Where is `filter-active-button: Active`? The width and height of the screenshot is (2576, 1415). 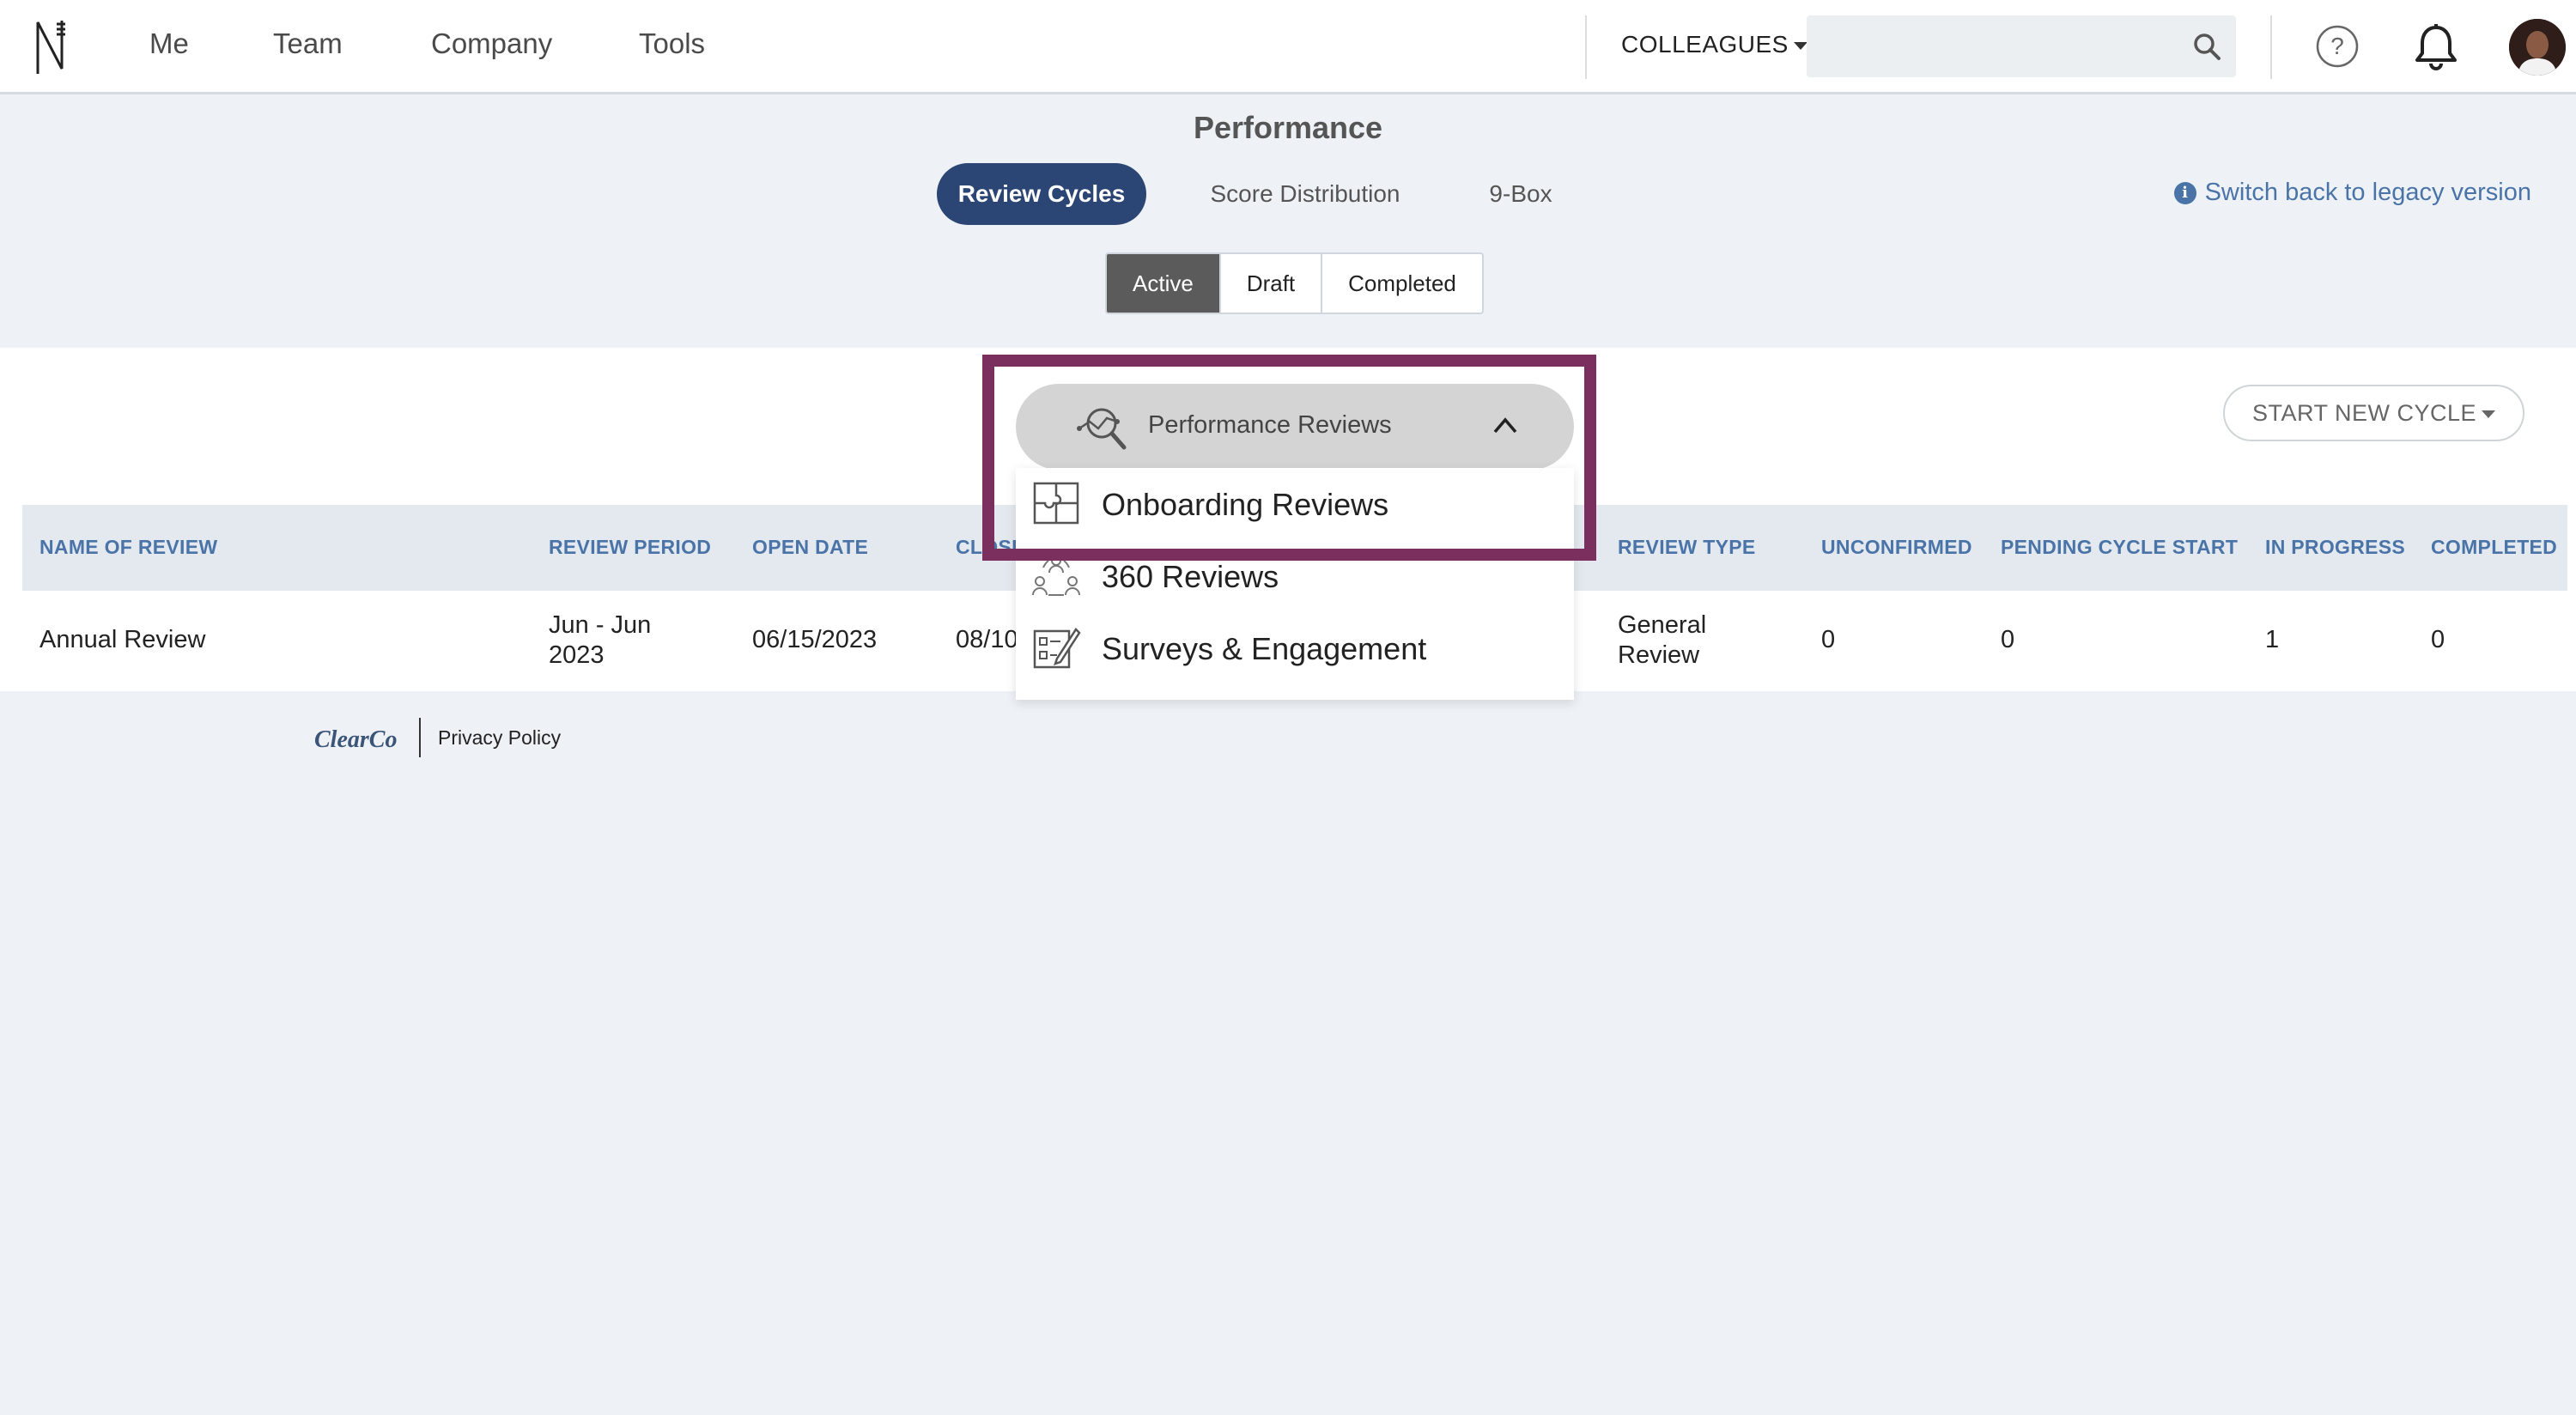
filter-active-button: Active is located at coordinates (1164, 283).